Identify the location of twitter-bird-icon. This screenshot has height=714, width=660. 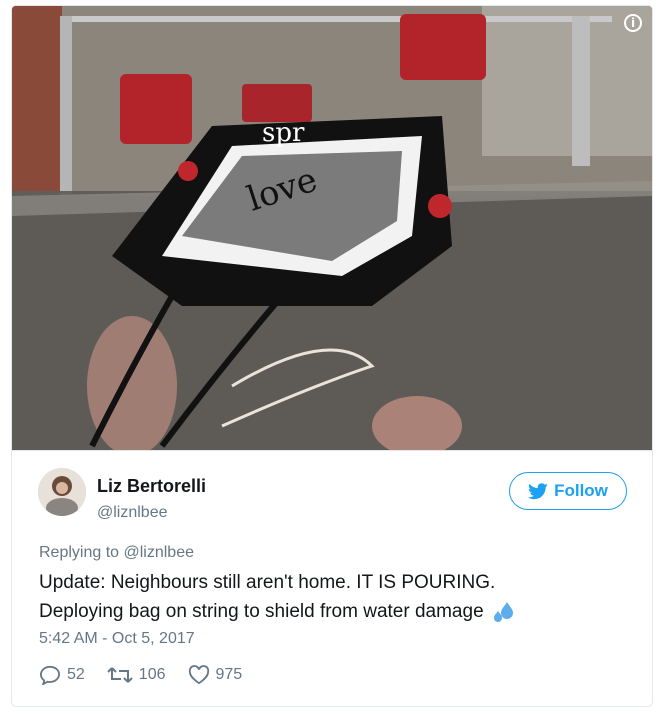
(538, 490).